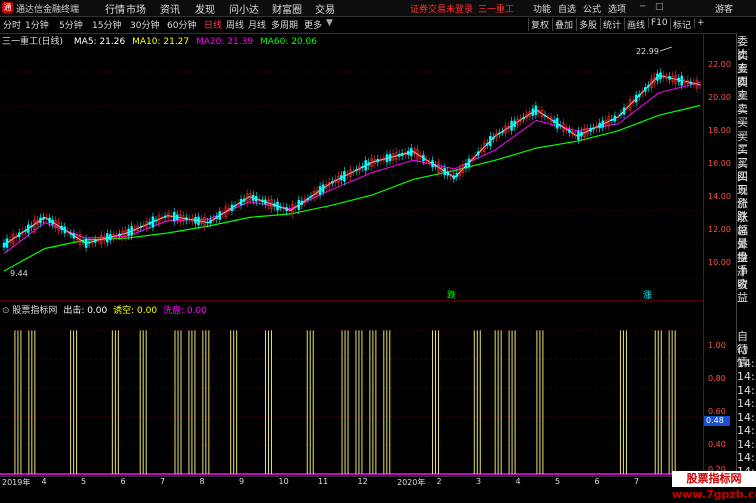 The height and width of the screenshot is (503, 756). Describe the element at coordinates (719, 163) in the screenshot. I see `price-tick: 16.00` at that location.